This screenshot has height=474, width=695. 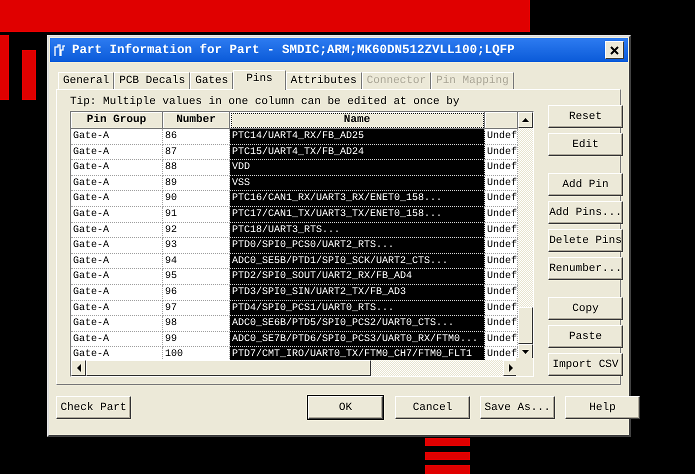 I want to click on dialog-button: Check Part, so click(x=93, y=407).